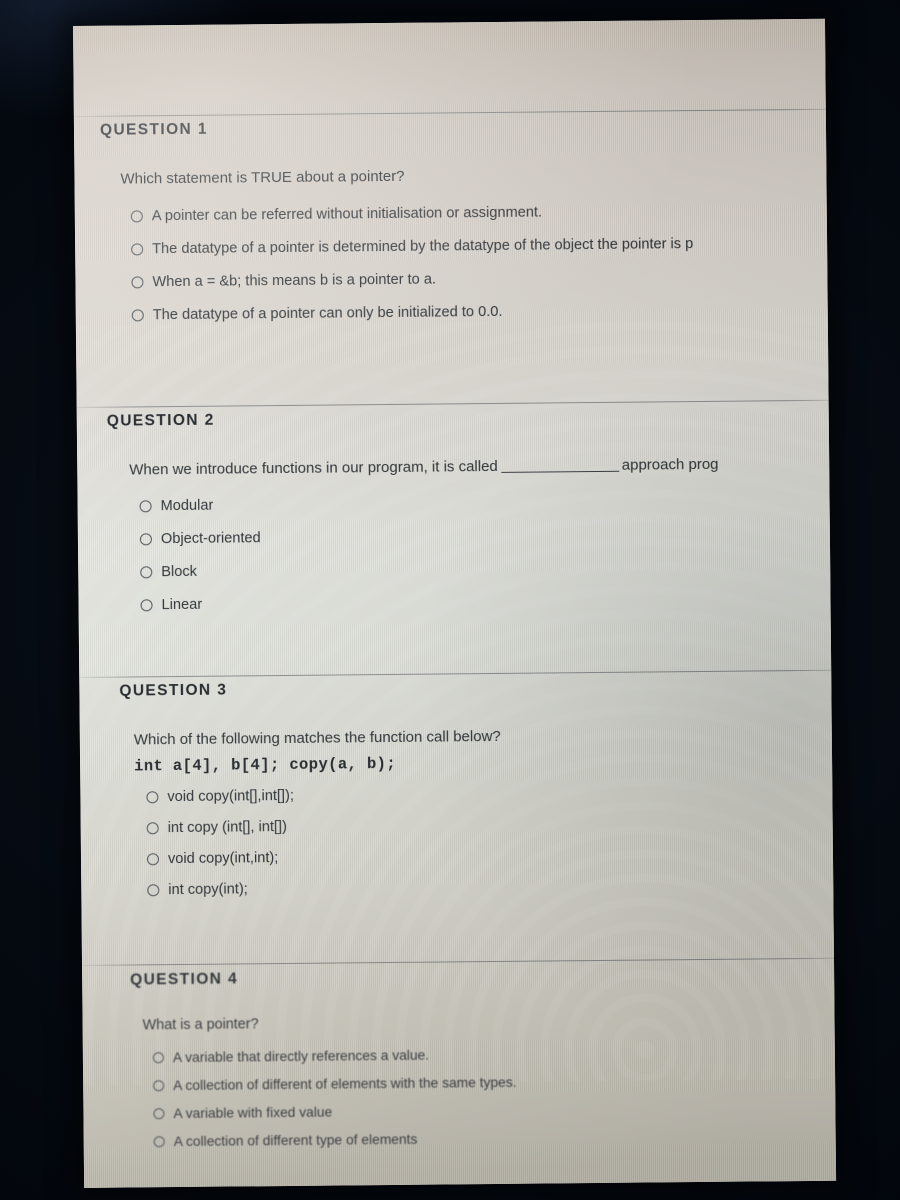 The width and height of the screenshot is (900, 1200). I want to click on question-3-header: QUESTION 3, so click(173, 690).